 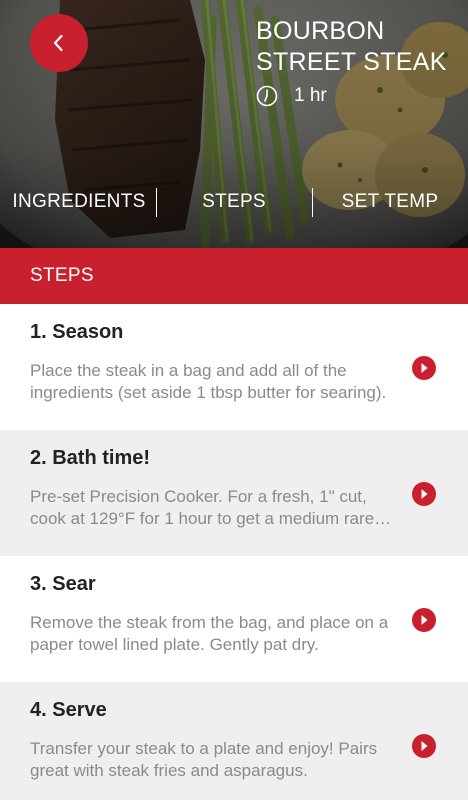 I want to click on clock-icon, so click(x=267, y=96).